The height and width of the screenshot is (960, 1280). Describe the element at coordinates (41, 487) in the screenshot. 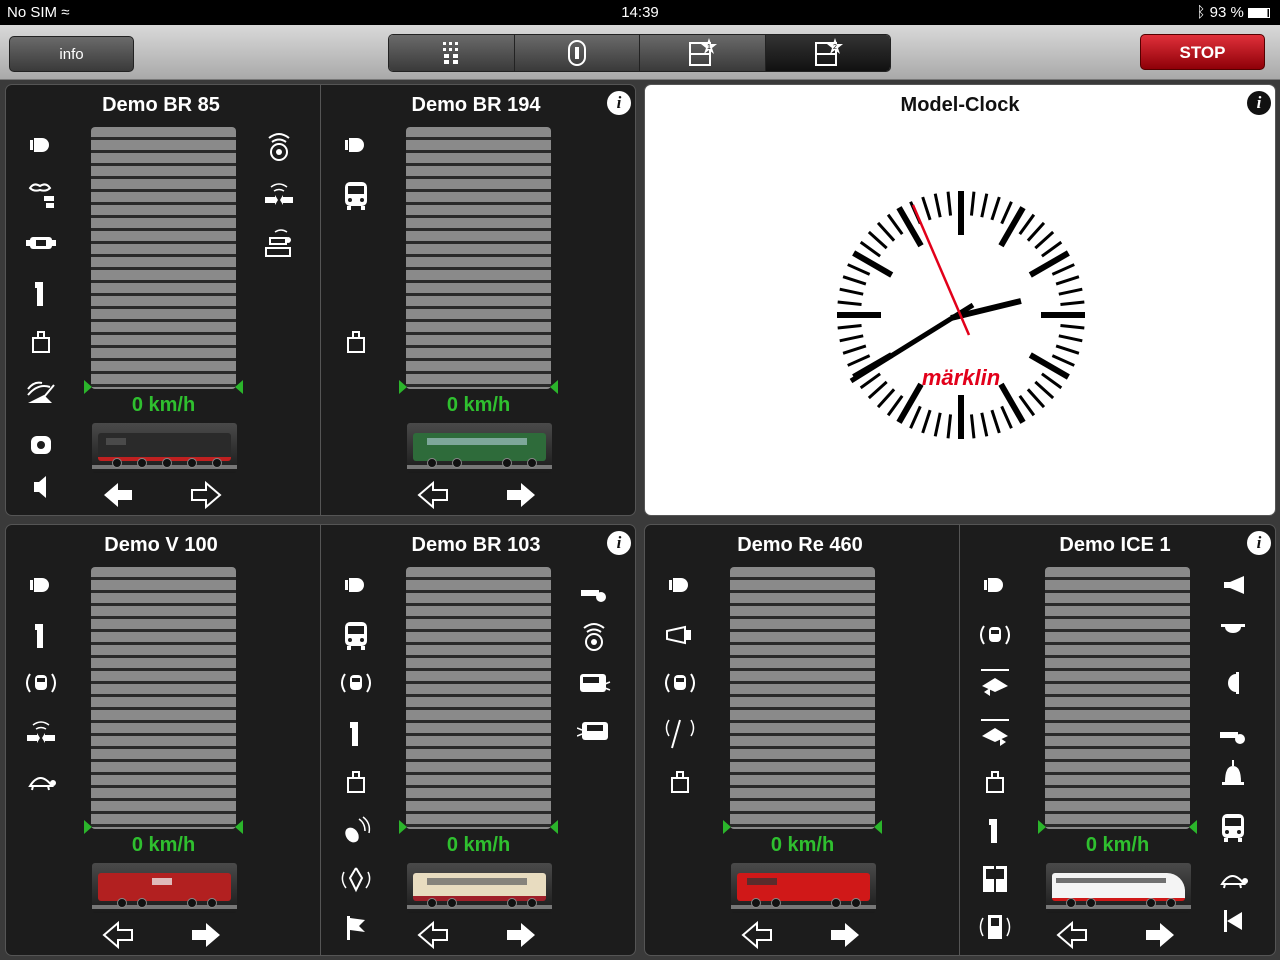

I see `speaker-function-icon` at that location.